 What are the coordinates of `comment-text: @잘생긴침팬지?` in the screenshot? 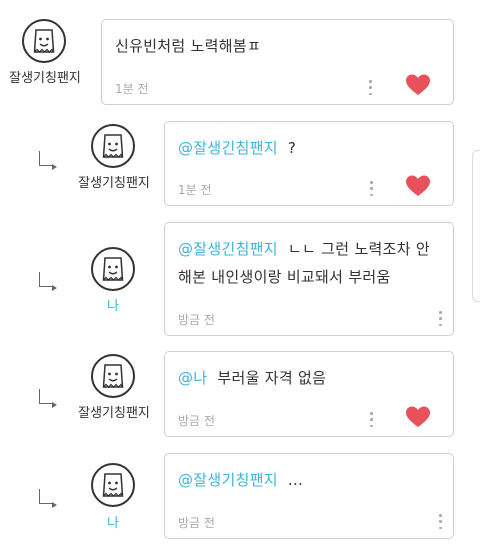 It's located at (309, 148).